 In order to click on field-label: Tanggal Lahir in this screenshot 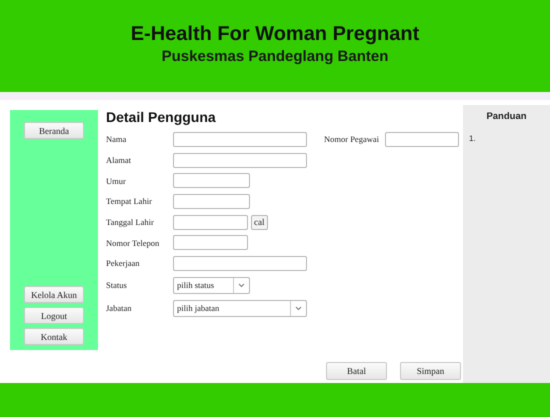, I will do `click(130, 222)`.